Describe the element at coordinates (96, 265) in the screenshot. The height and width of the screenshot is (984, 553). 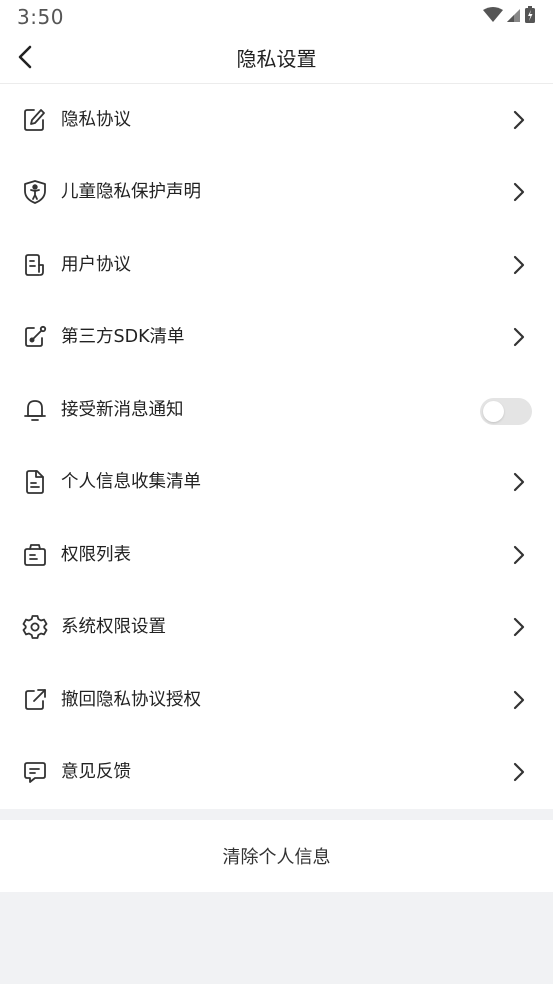
I see `row-label: 用户协议` at that location.